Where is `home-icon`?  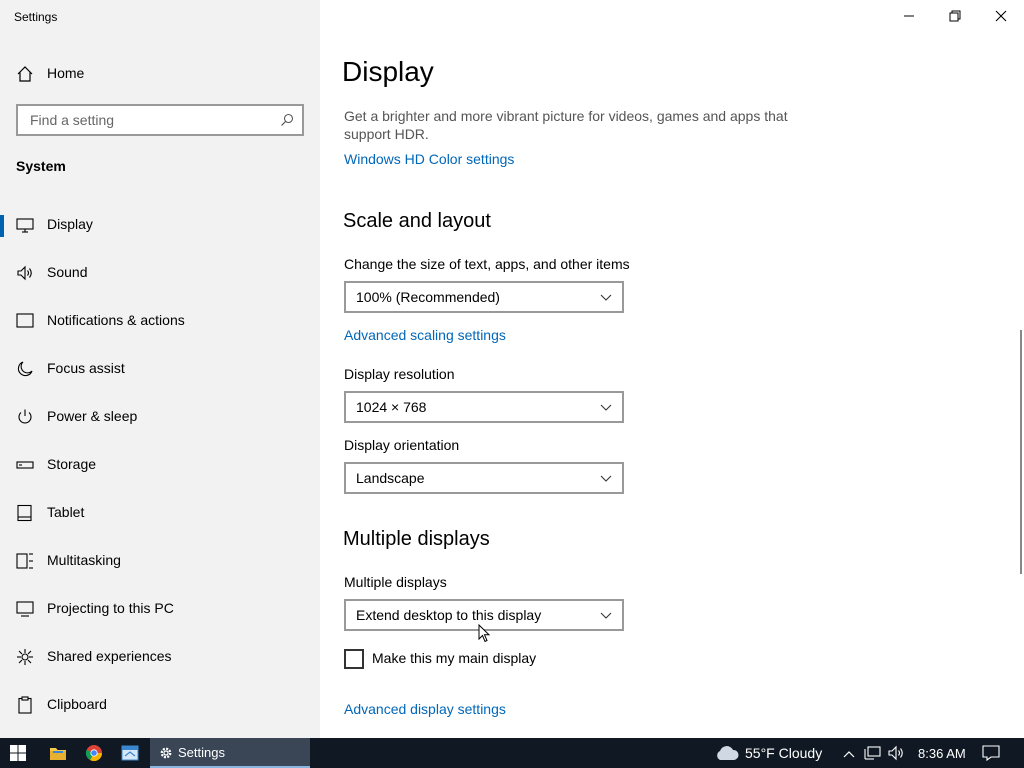
home-icon is located at coordinates (25, 76).